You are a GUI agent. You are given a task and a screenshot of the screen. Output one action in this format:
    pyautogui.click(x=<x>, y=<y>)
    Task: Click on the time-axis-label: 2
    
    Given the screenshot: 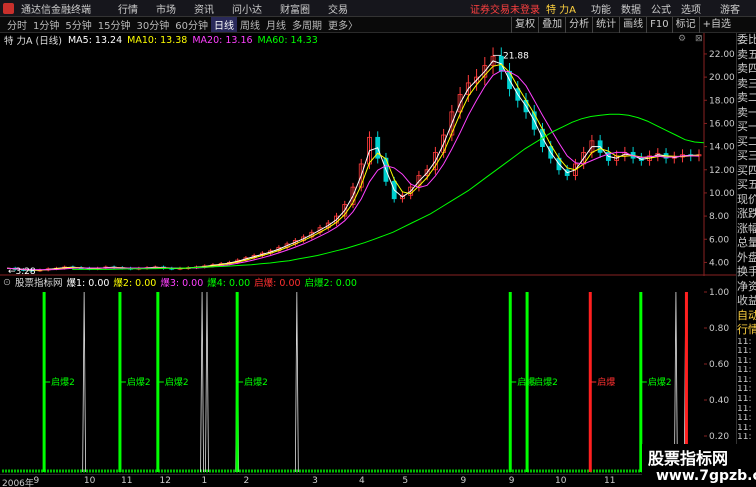 What is the action you would take?
    pyautogui.click(x=246, y=481)
    